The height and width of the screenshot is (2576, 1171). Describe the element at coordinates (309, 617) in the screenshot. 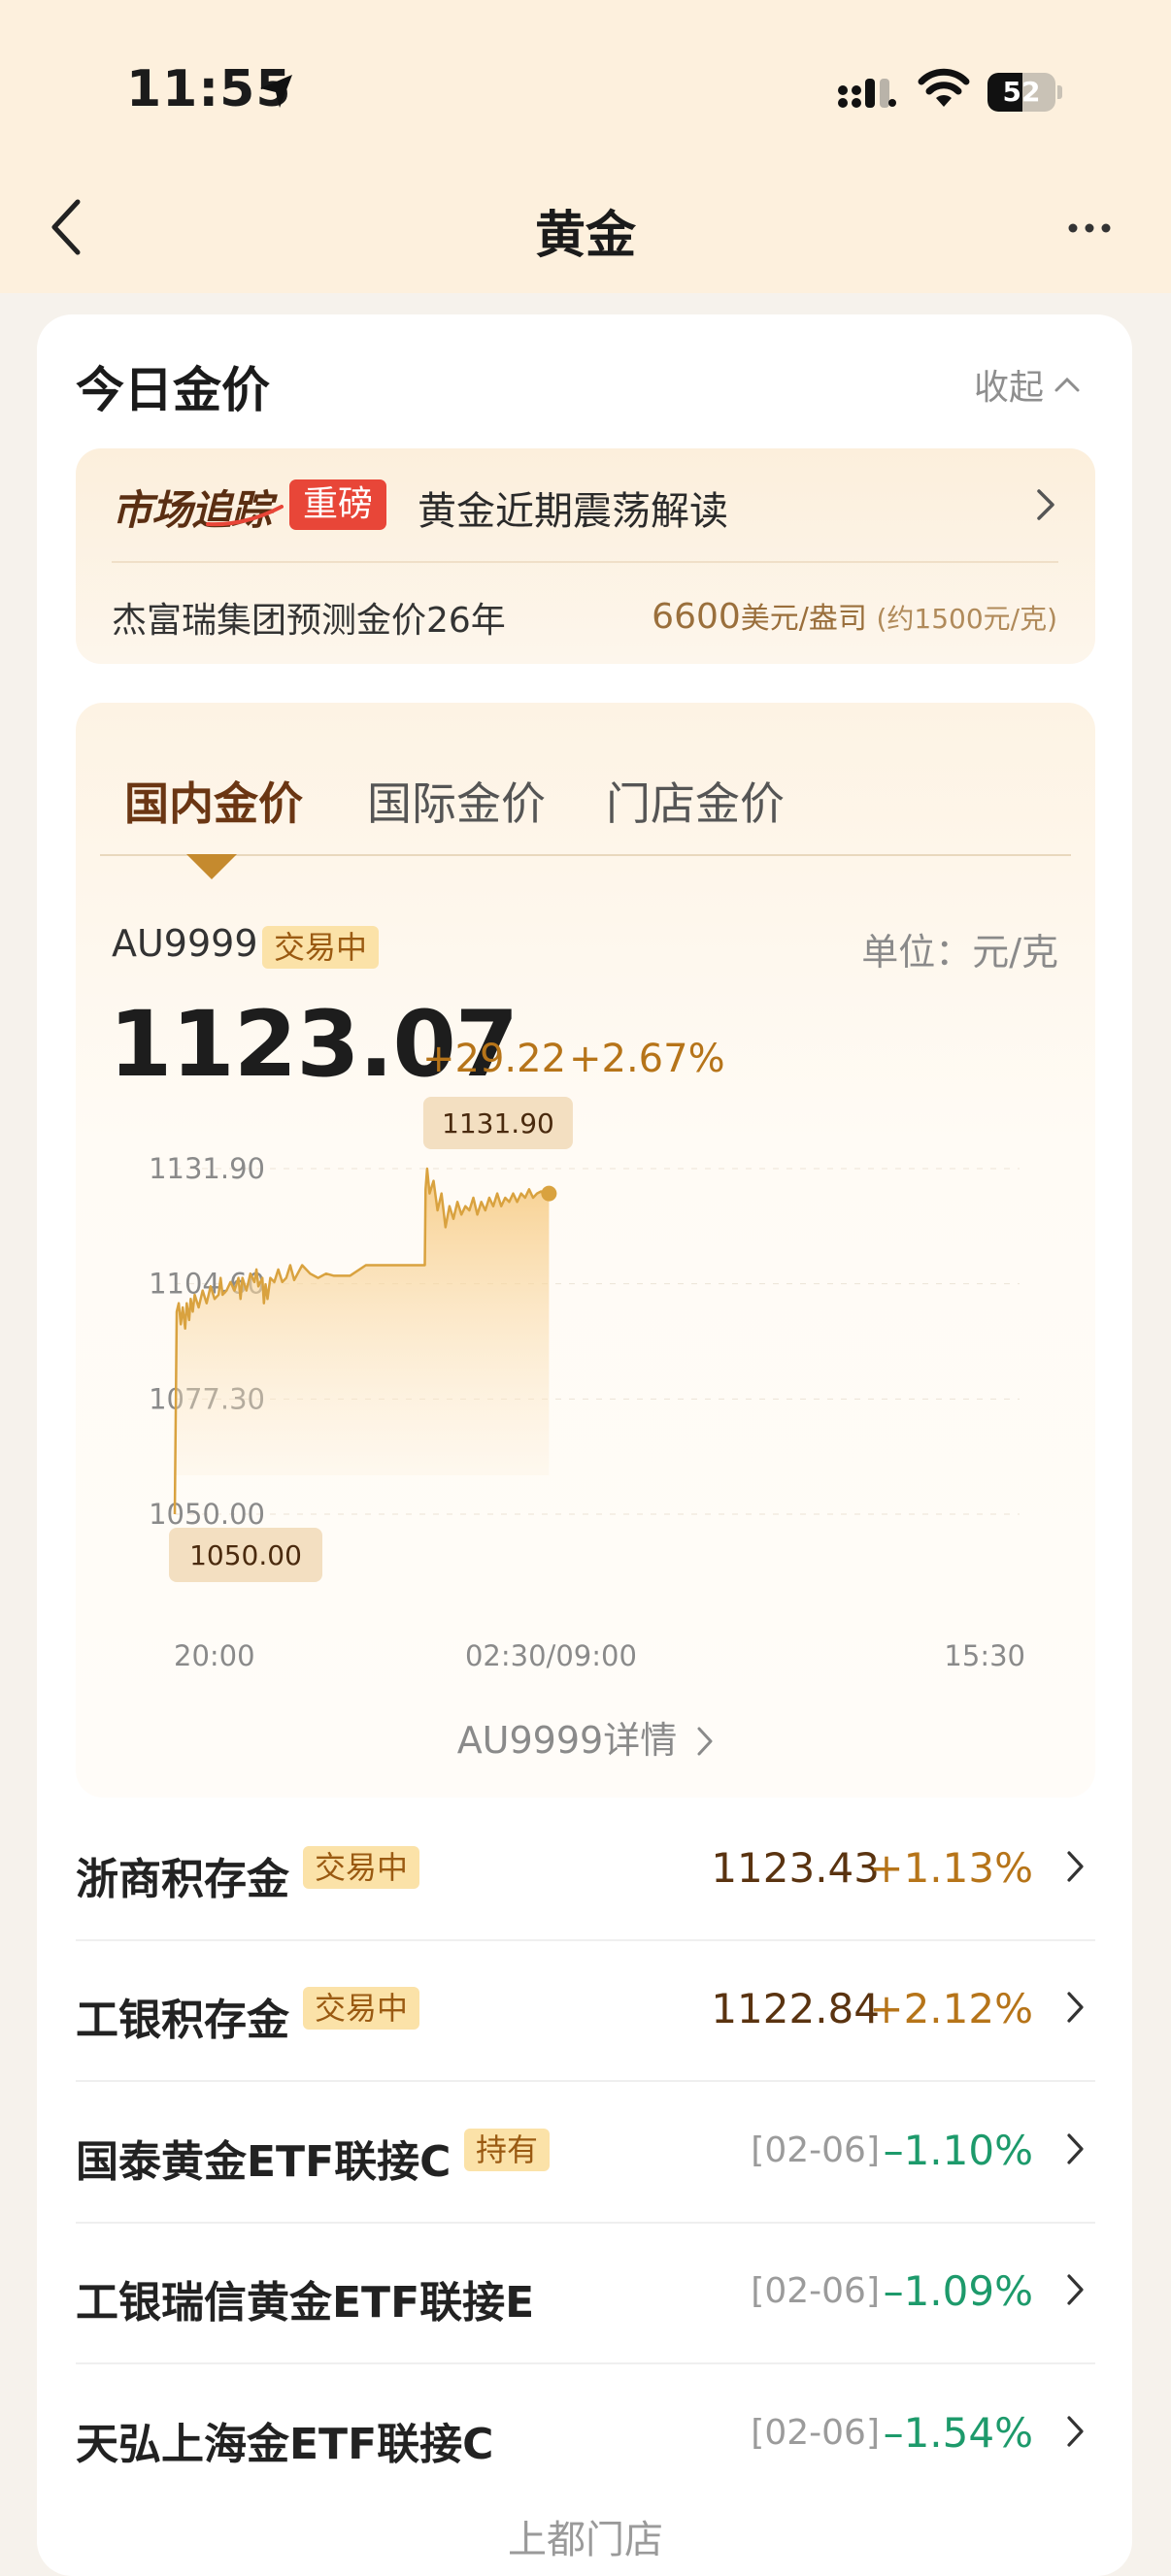

I see `news-subheadline: 杰富瑞集团预测金价26年` at that location.